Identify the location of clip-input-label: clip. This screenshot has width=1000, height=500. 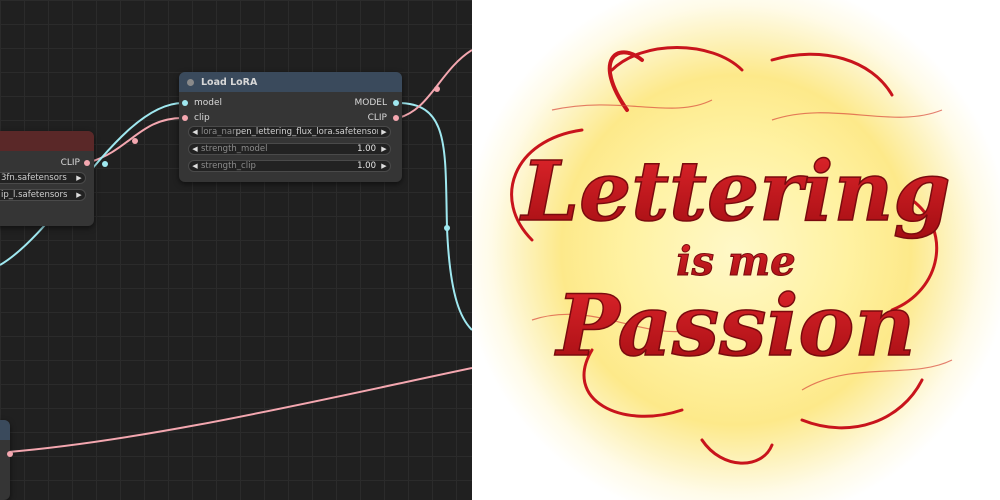
(202, 118).